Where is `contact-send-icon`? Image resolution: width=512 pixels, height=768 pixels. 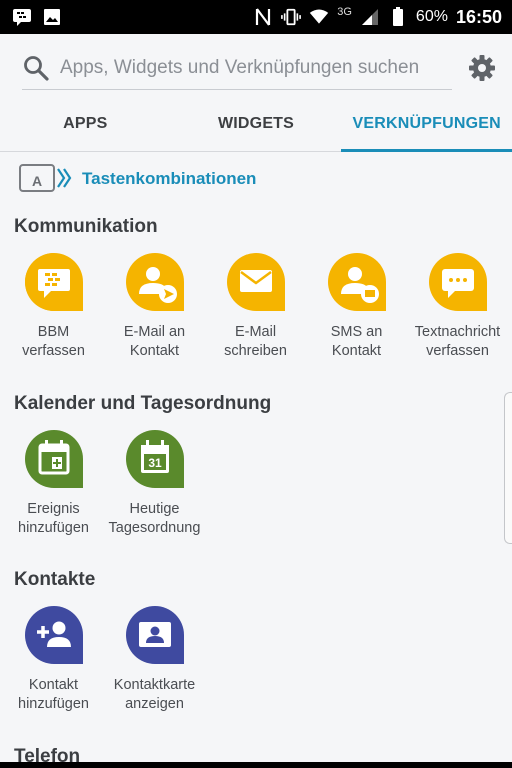
contact-send-icon is located at coordinates (155, 282).